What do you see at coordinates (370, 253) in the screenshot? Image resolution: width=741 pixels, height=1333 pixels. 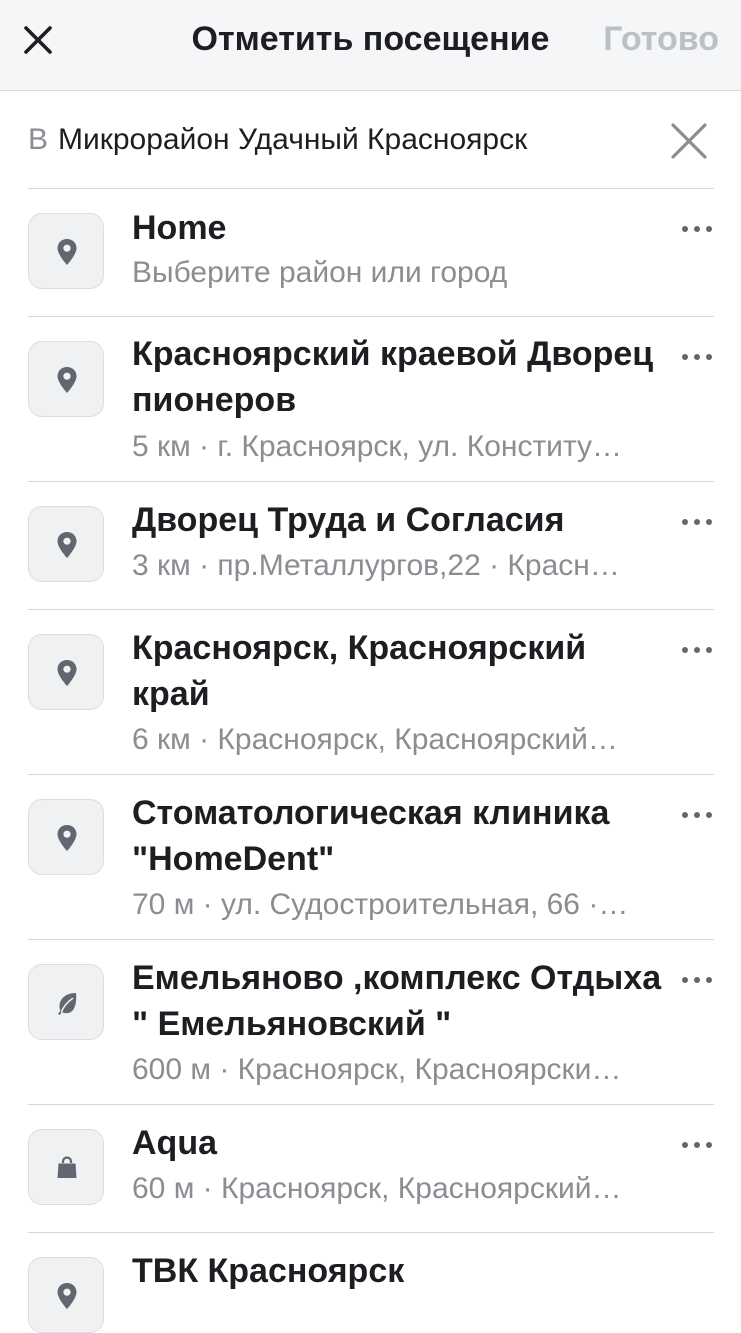 I see `list-item: Home Выберите район или город` at bounding box center [370, 253].